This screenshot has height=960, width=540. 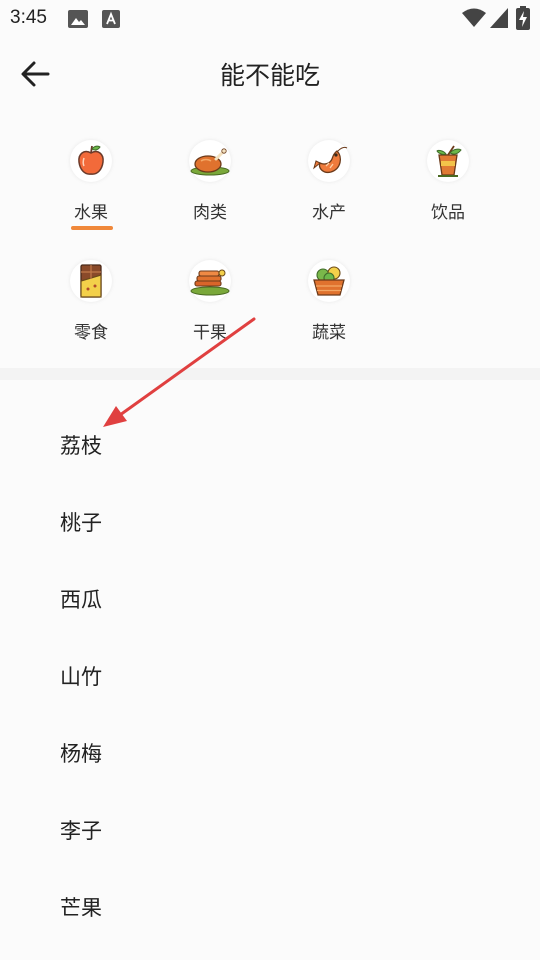 I want to click on list-item: 荔枝, so click(x=270, y=442).